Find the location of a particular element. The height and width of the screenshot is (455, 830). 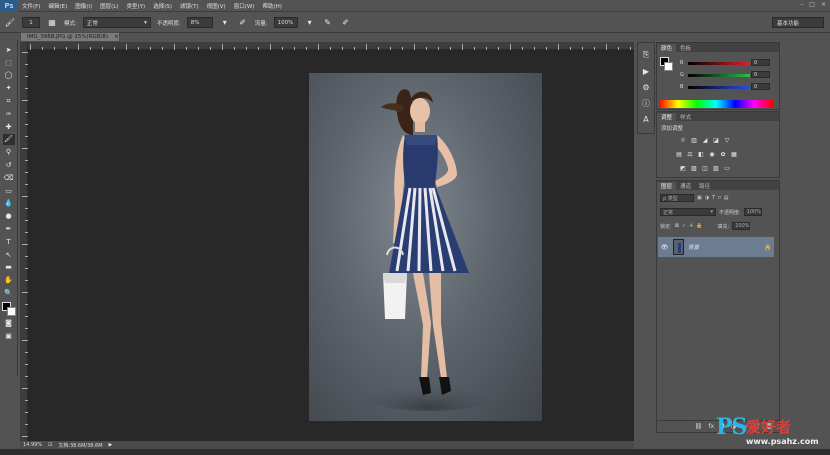

brush-size-picker: 1 is located at coordinates (31, 22).